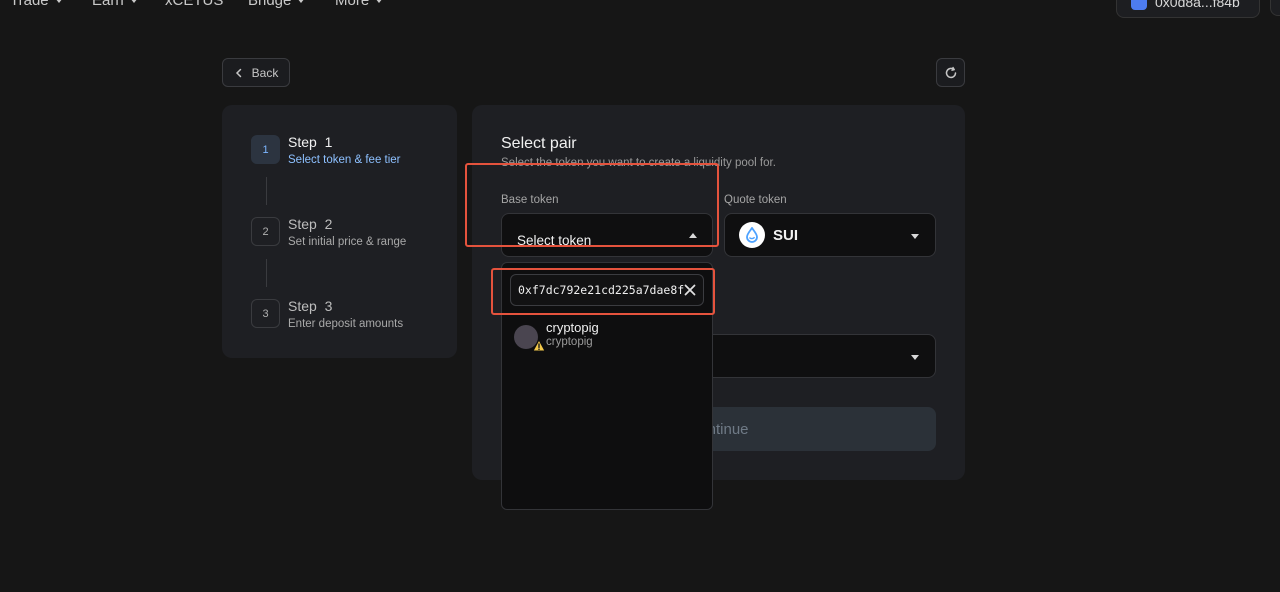 This screenshot has width=1280, height=592. I want to click on step-2-number: 2, so click(265, 231).